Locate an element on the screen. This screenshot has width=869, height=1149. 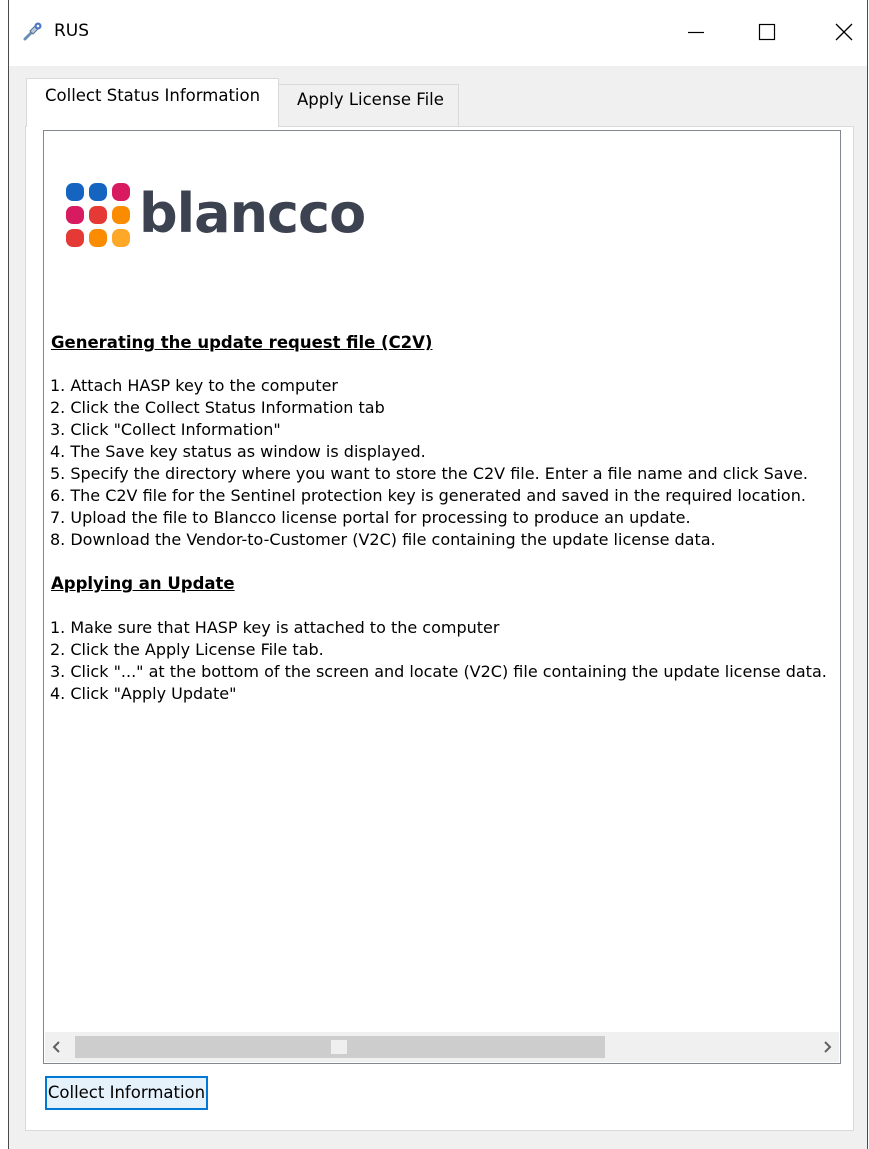
scroll-right-arrow-icon is located at coordinates (827, 1047).